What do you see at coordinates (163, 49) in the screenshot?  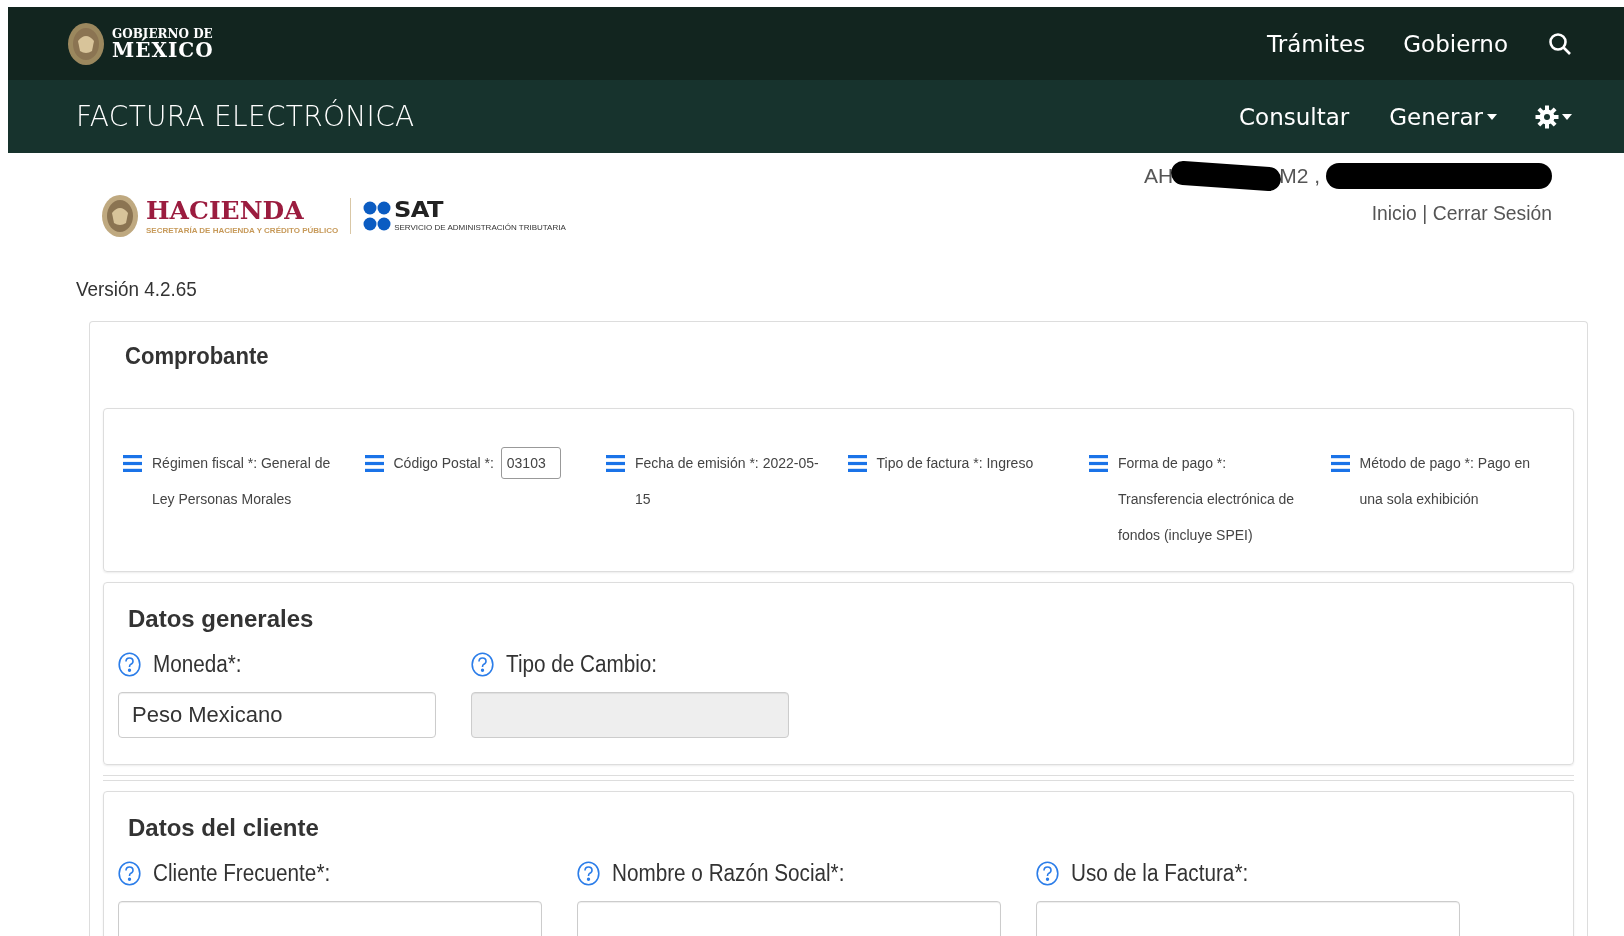 I see `brand-text: MÉXICO` at bounding box center [163, 49].